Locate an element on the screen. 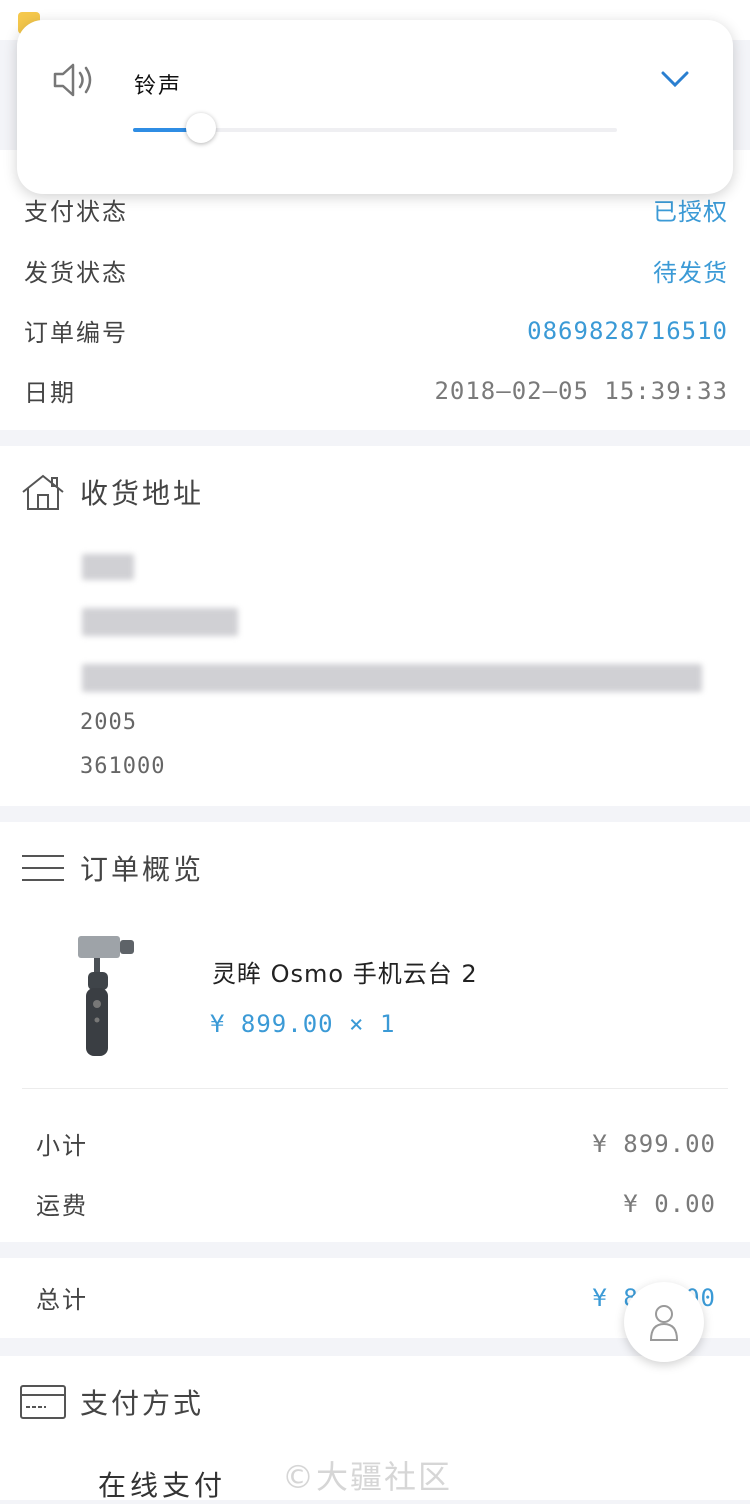 The image size is (750, 1504). card-icon is located at coordinates (43, 1402).